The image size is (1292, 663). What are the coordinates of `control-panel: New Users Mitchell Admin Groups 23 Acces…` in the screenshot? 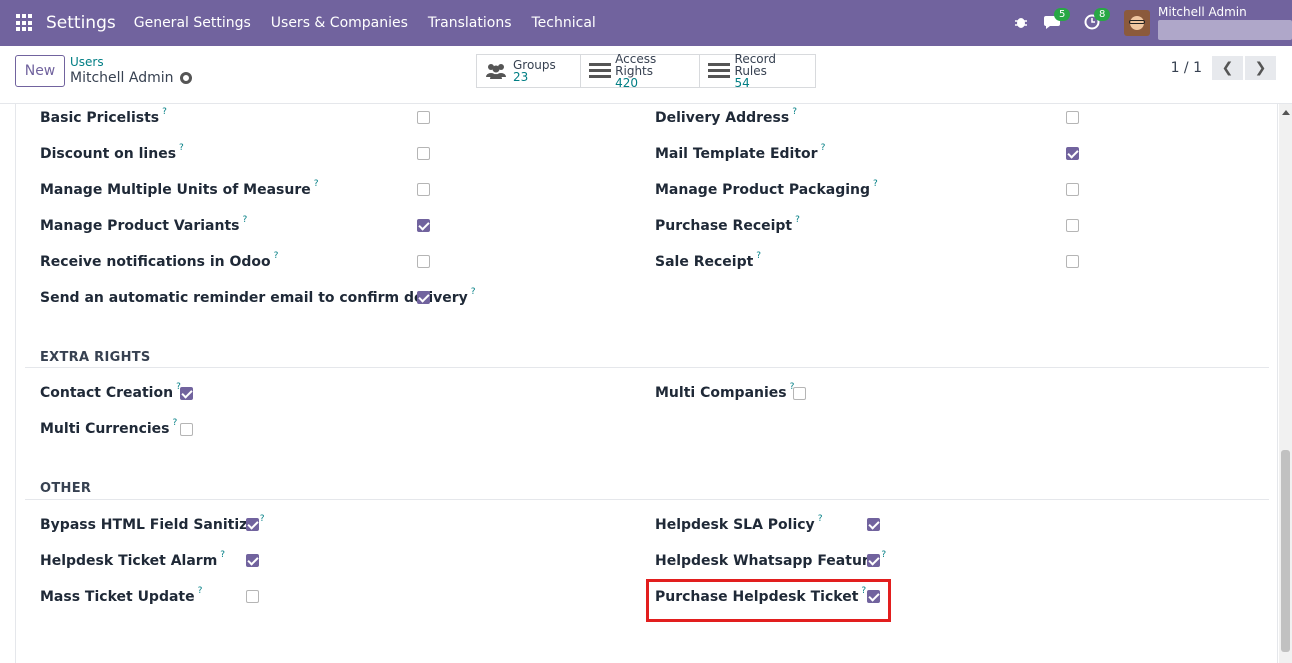 It's located at (646, 75).